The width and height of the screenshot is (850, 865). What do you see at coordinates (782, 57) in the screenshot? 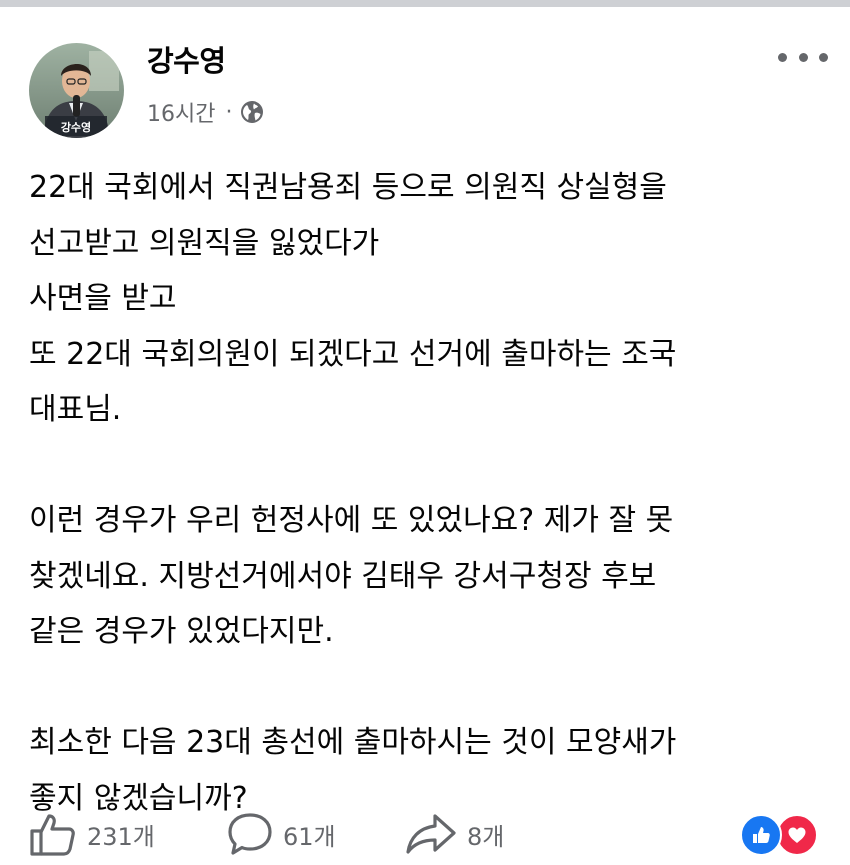
I see `more-options-icon` at bounding box center [782, 57].